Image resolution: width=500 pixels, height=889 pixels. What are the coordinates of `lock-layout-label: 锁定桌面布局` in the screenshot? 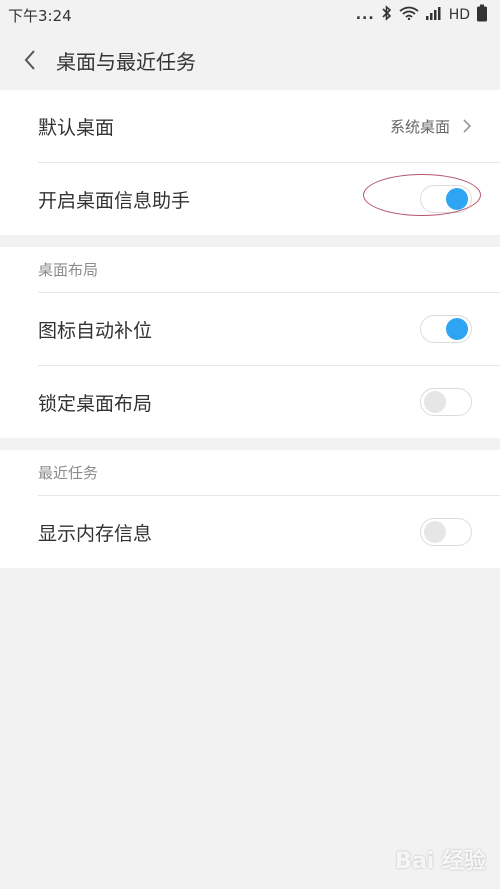 It's located at (95, 403).